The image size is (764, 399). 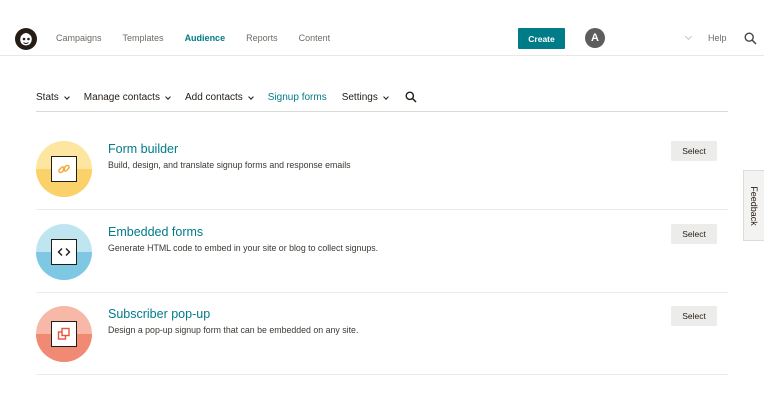 I want to click on code-icon, so click(x=64, y=252).